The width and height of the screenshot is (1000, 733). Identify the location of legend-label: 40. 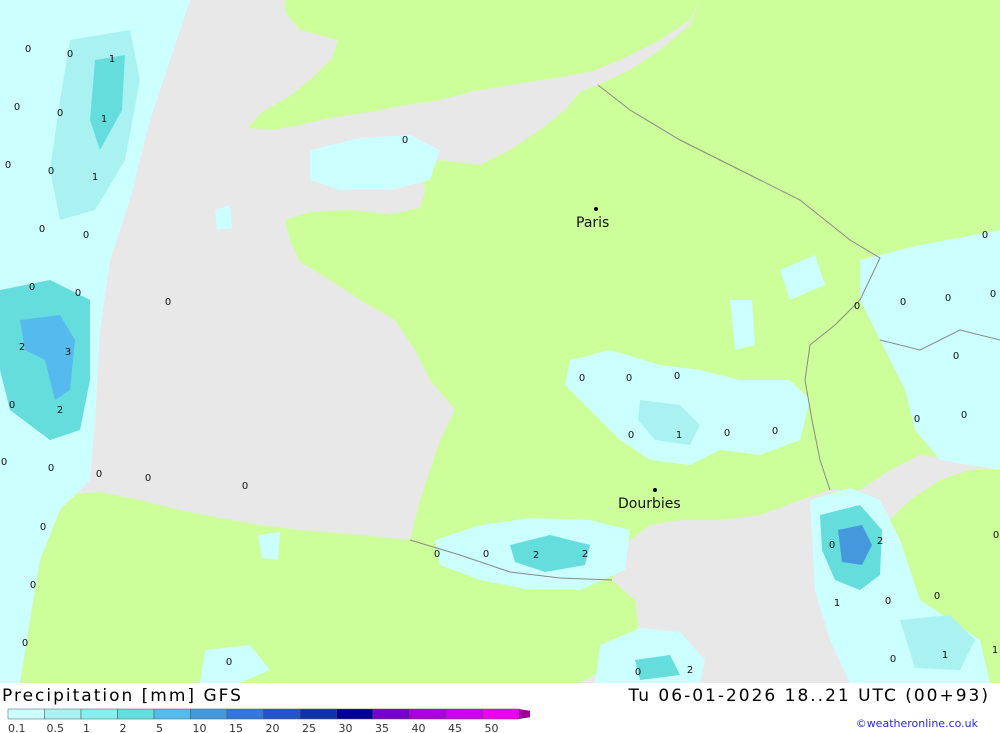
(419, 727).